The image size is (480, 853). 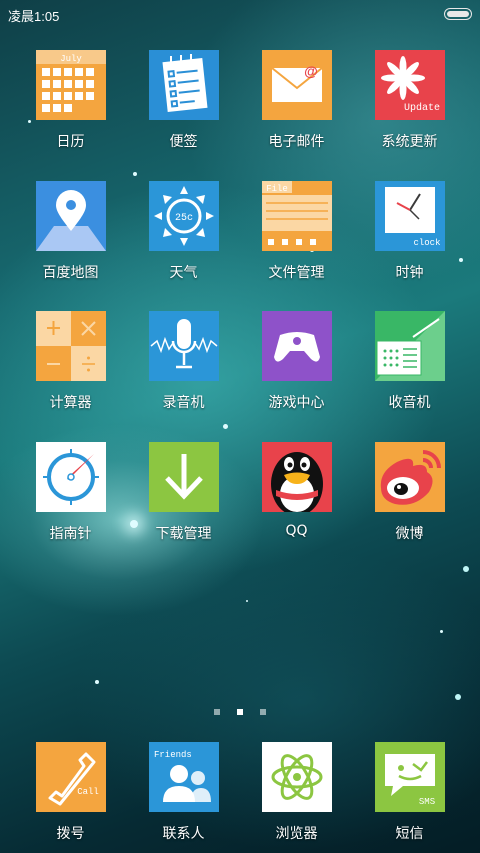 What do you see at coordinates (183, 85) in the screenshot?
I see `notepad-icon` at bounding box center [183, 85].